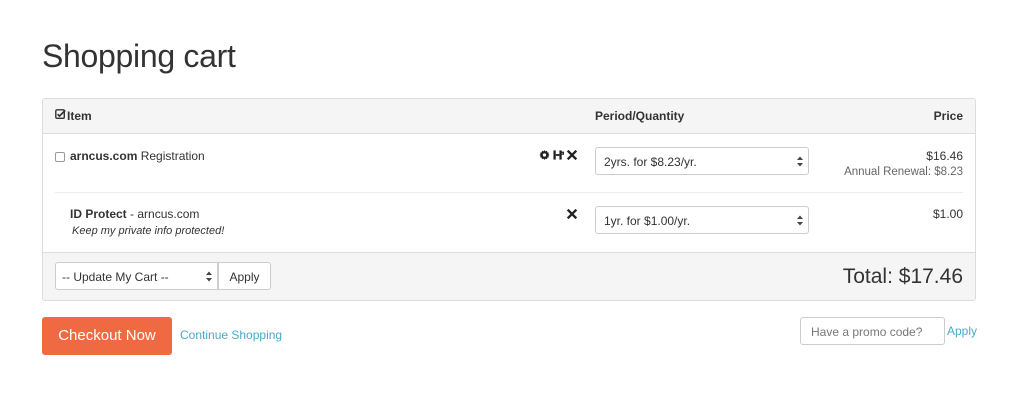 This screenshot has width=1024, height=403. I want to click on dns-icon, so click(559, 154).